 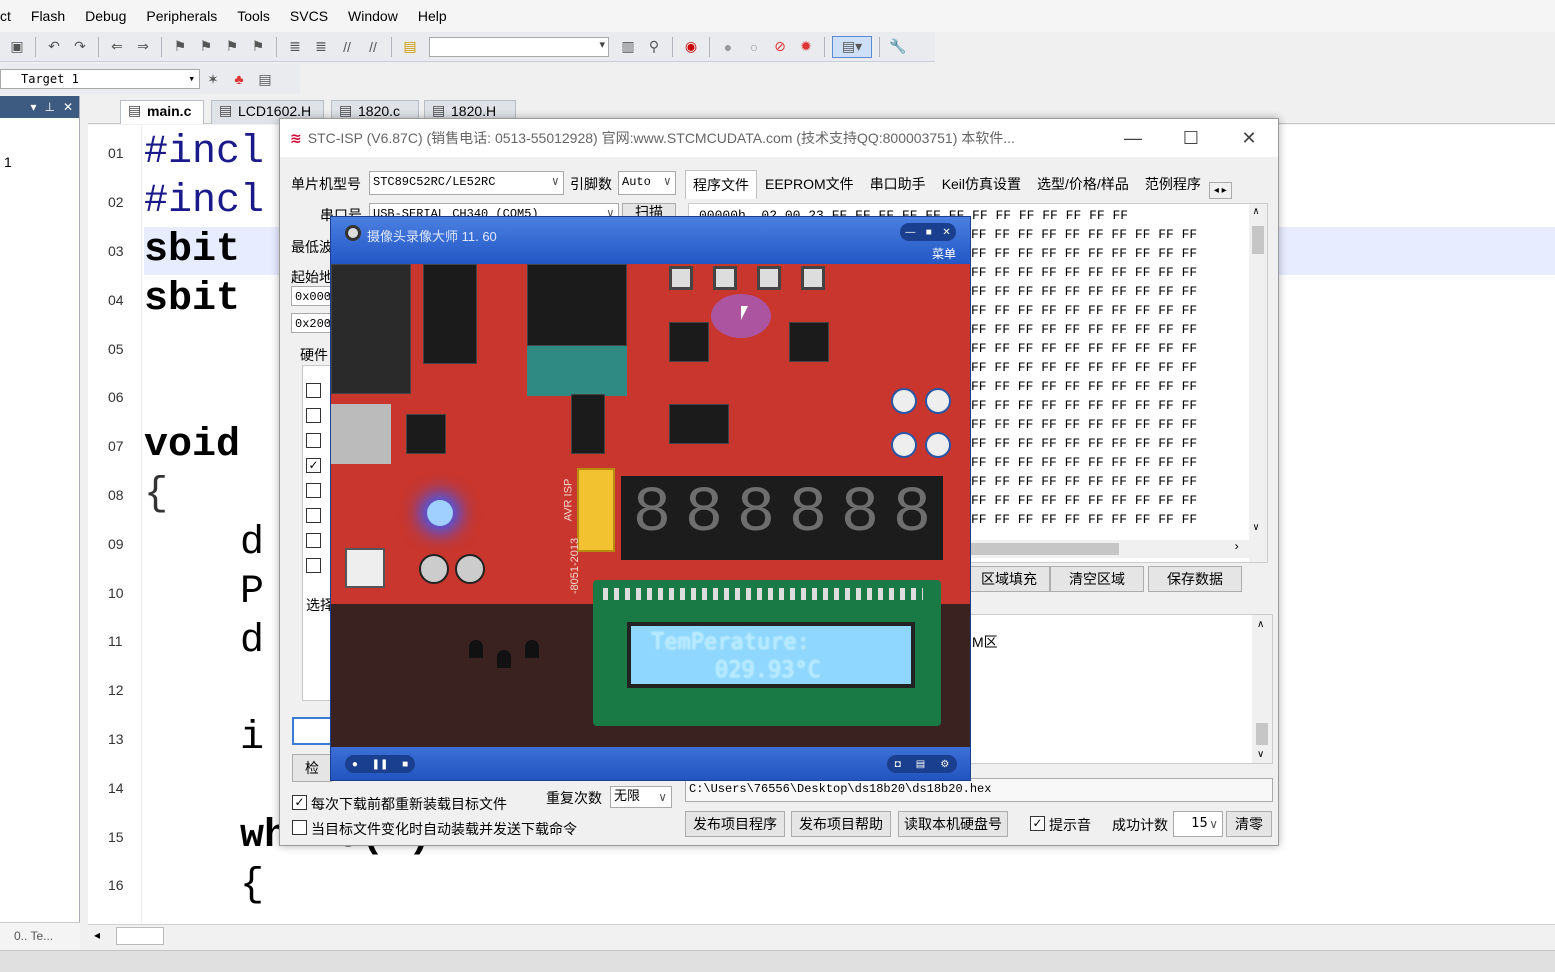 I want to click on reload-before-download-checkbox: ✓, so click(x=299, y=802).